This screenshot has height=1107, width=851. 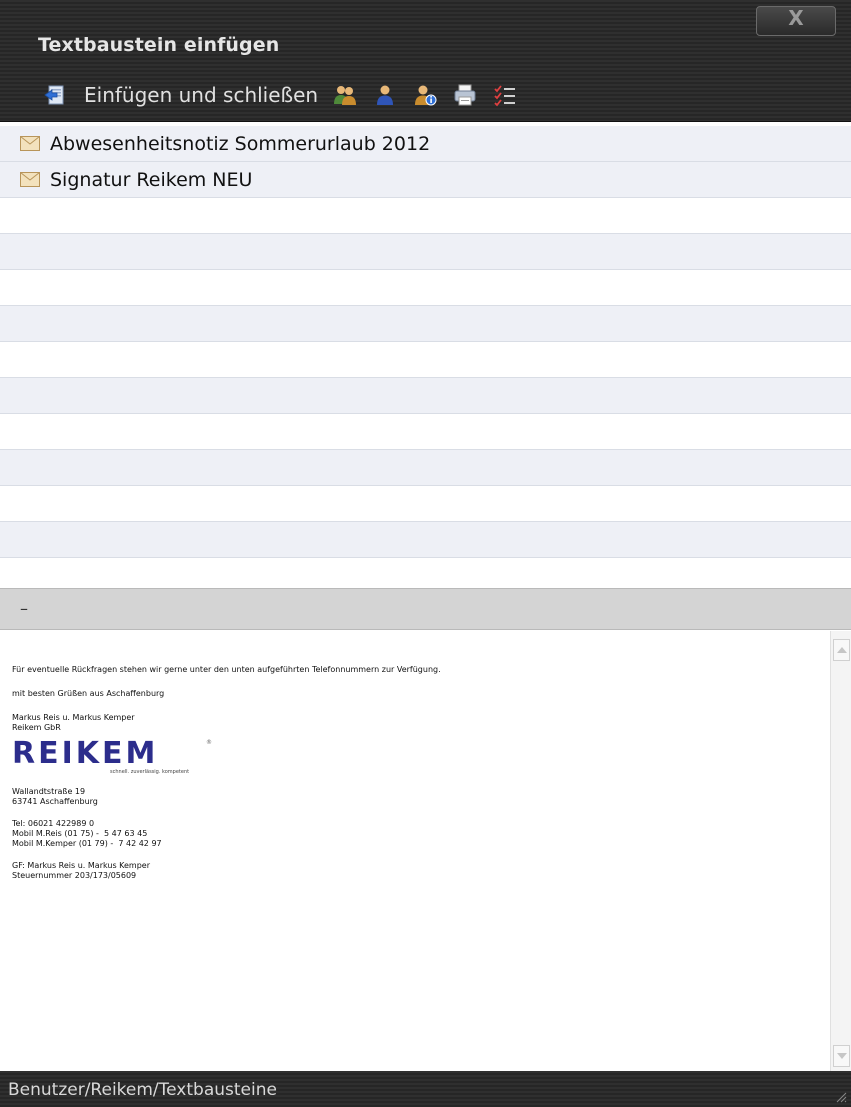 I want to click on chevron-up-icon, so click(x=841, y=650).